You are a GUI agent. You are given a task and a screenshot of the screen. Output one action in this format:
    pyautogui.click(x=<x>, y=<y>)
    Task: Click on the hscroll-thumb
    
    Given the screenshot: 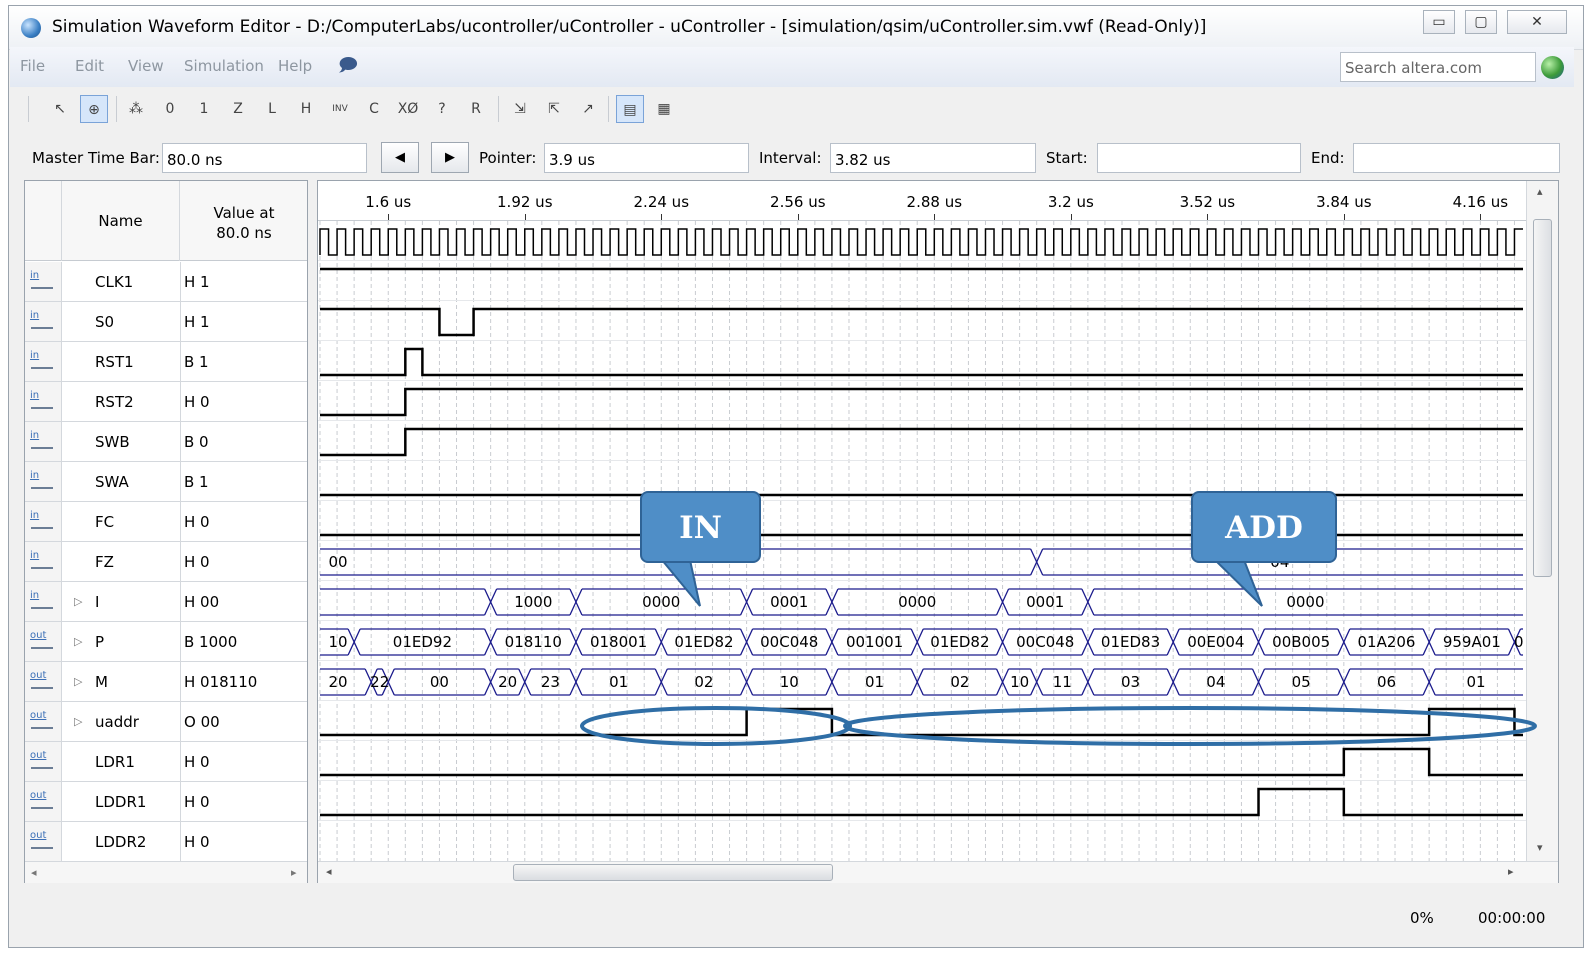 What is the action you would take?
    pyautogui.click(x=673, y=872)
    